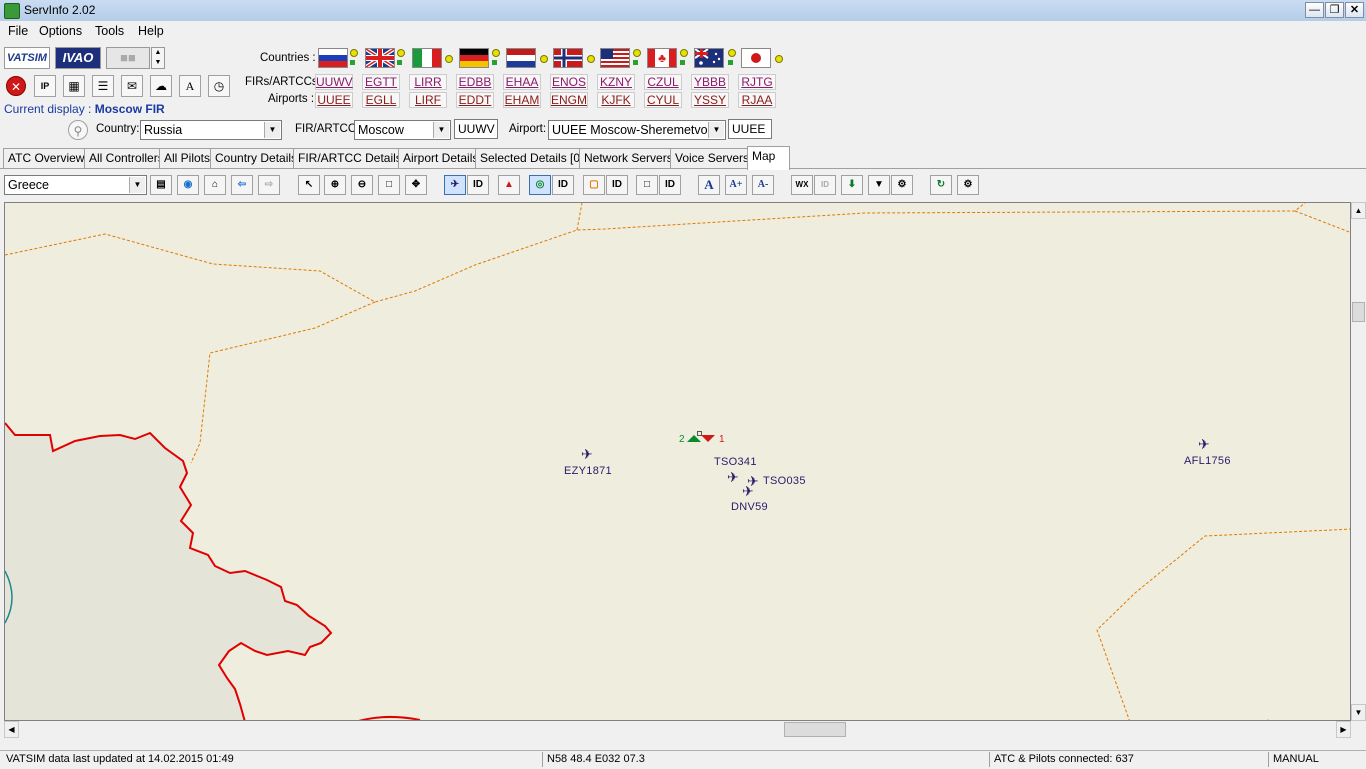  Describe the element at coordinates (242, 185) in the screenshot. I see `back-arrow-icon: ⇦` at that location.